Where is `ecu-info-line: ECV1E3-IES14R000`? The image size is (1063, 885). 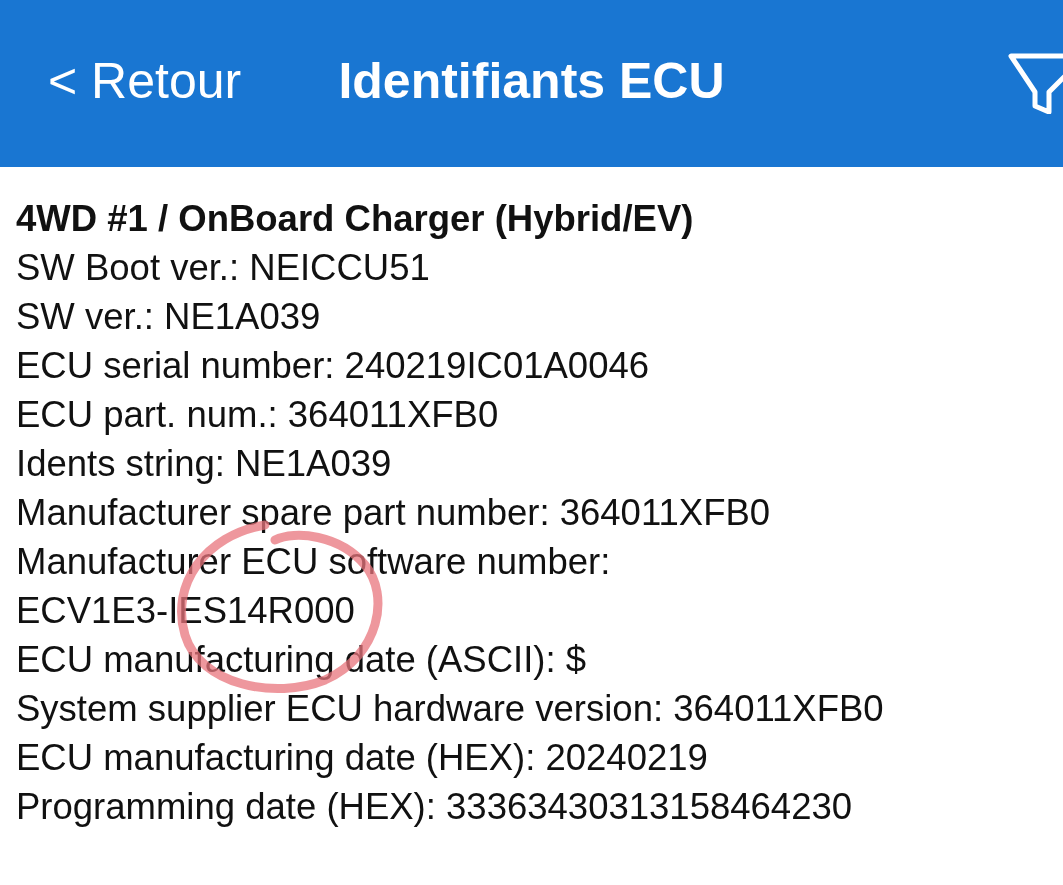 ecu-info-line: ECV1E3-IES14R000 is located at coordinates (186, 611).